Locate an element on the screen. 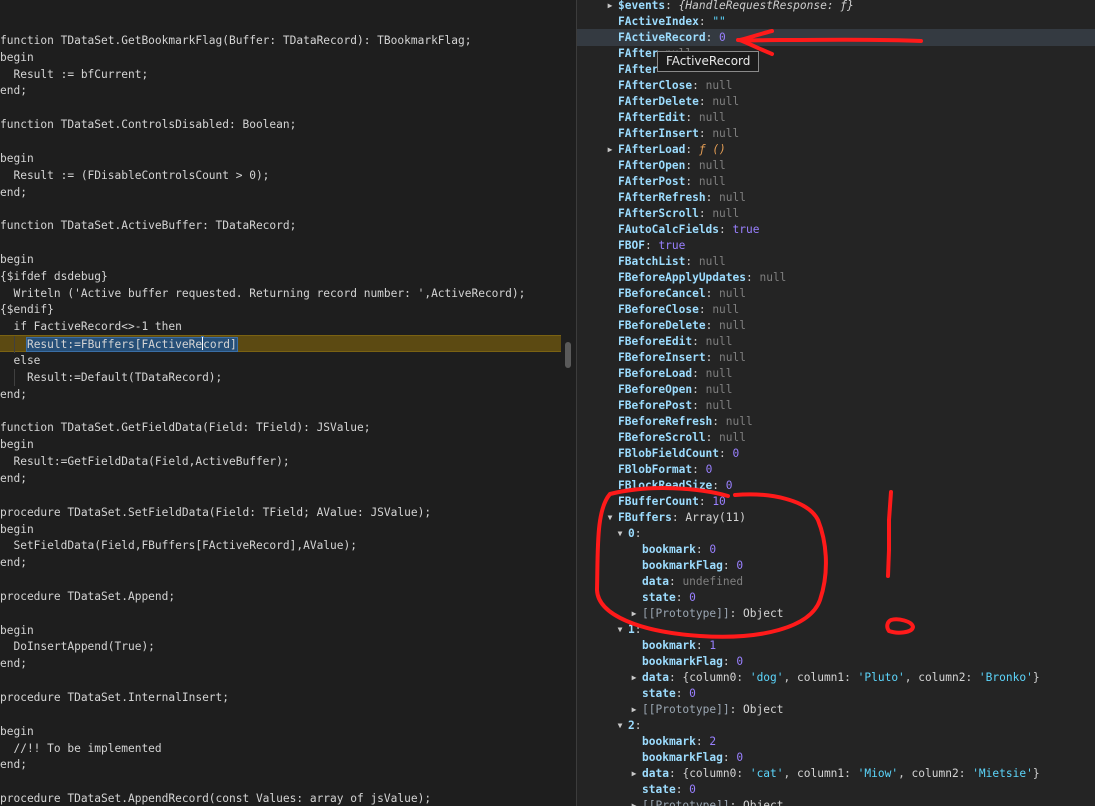 The height and width of the screenshot is (806, 1095). scope-property-row: FBOF: true is located at coordinates (651, 246).